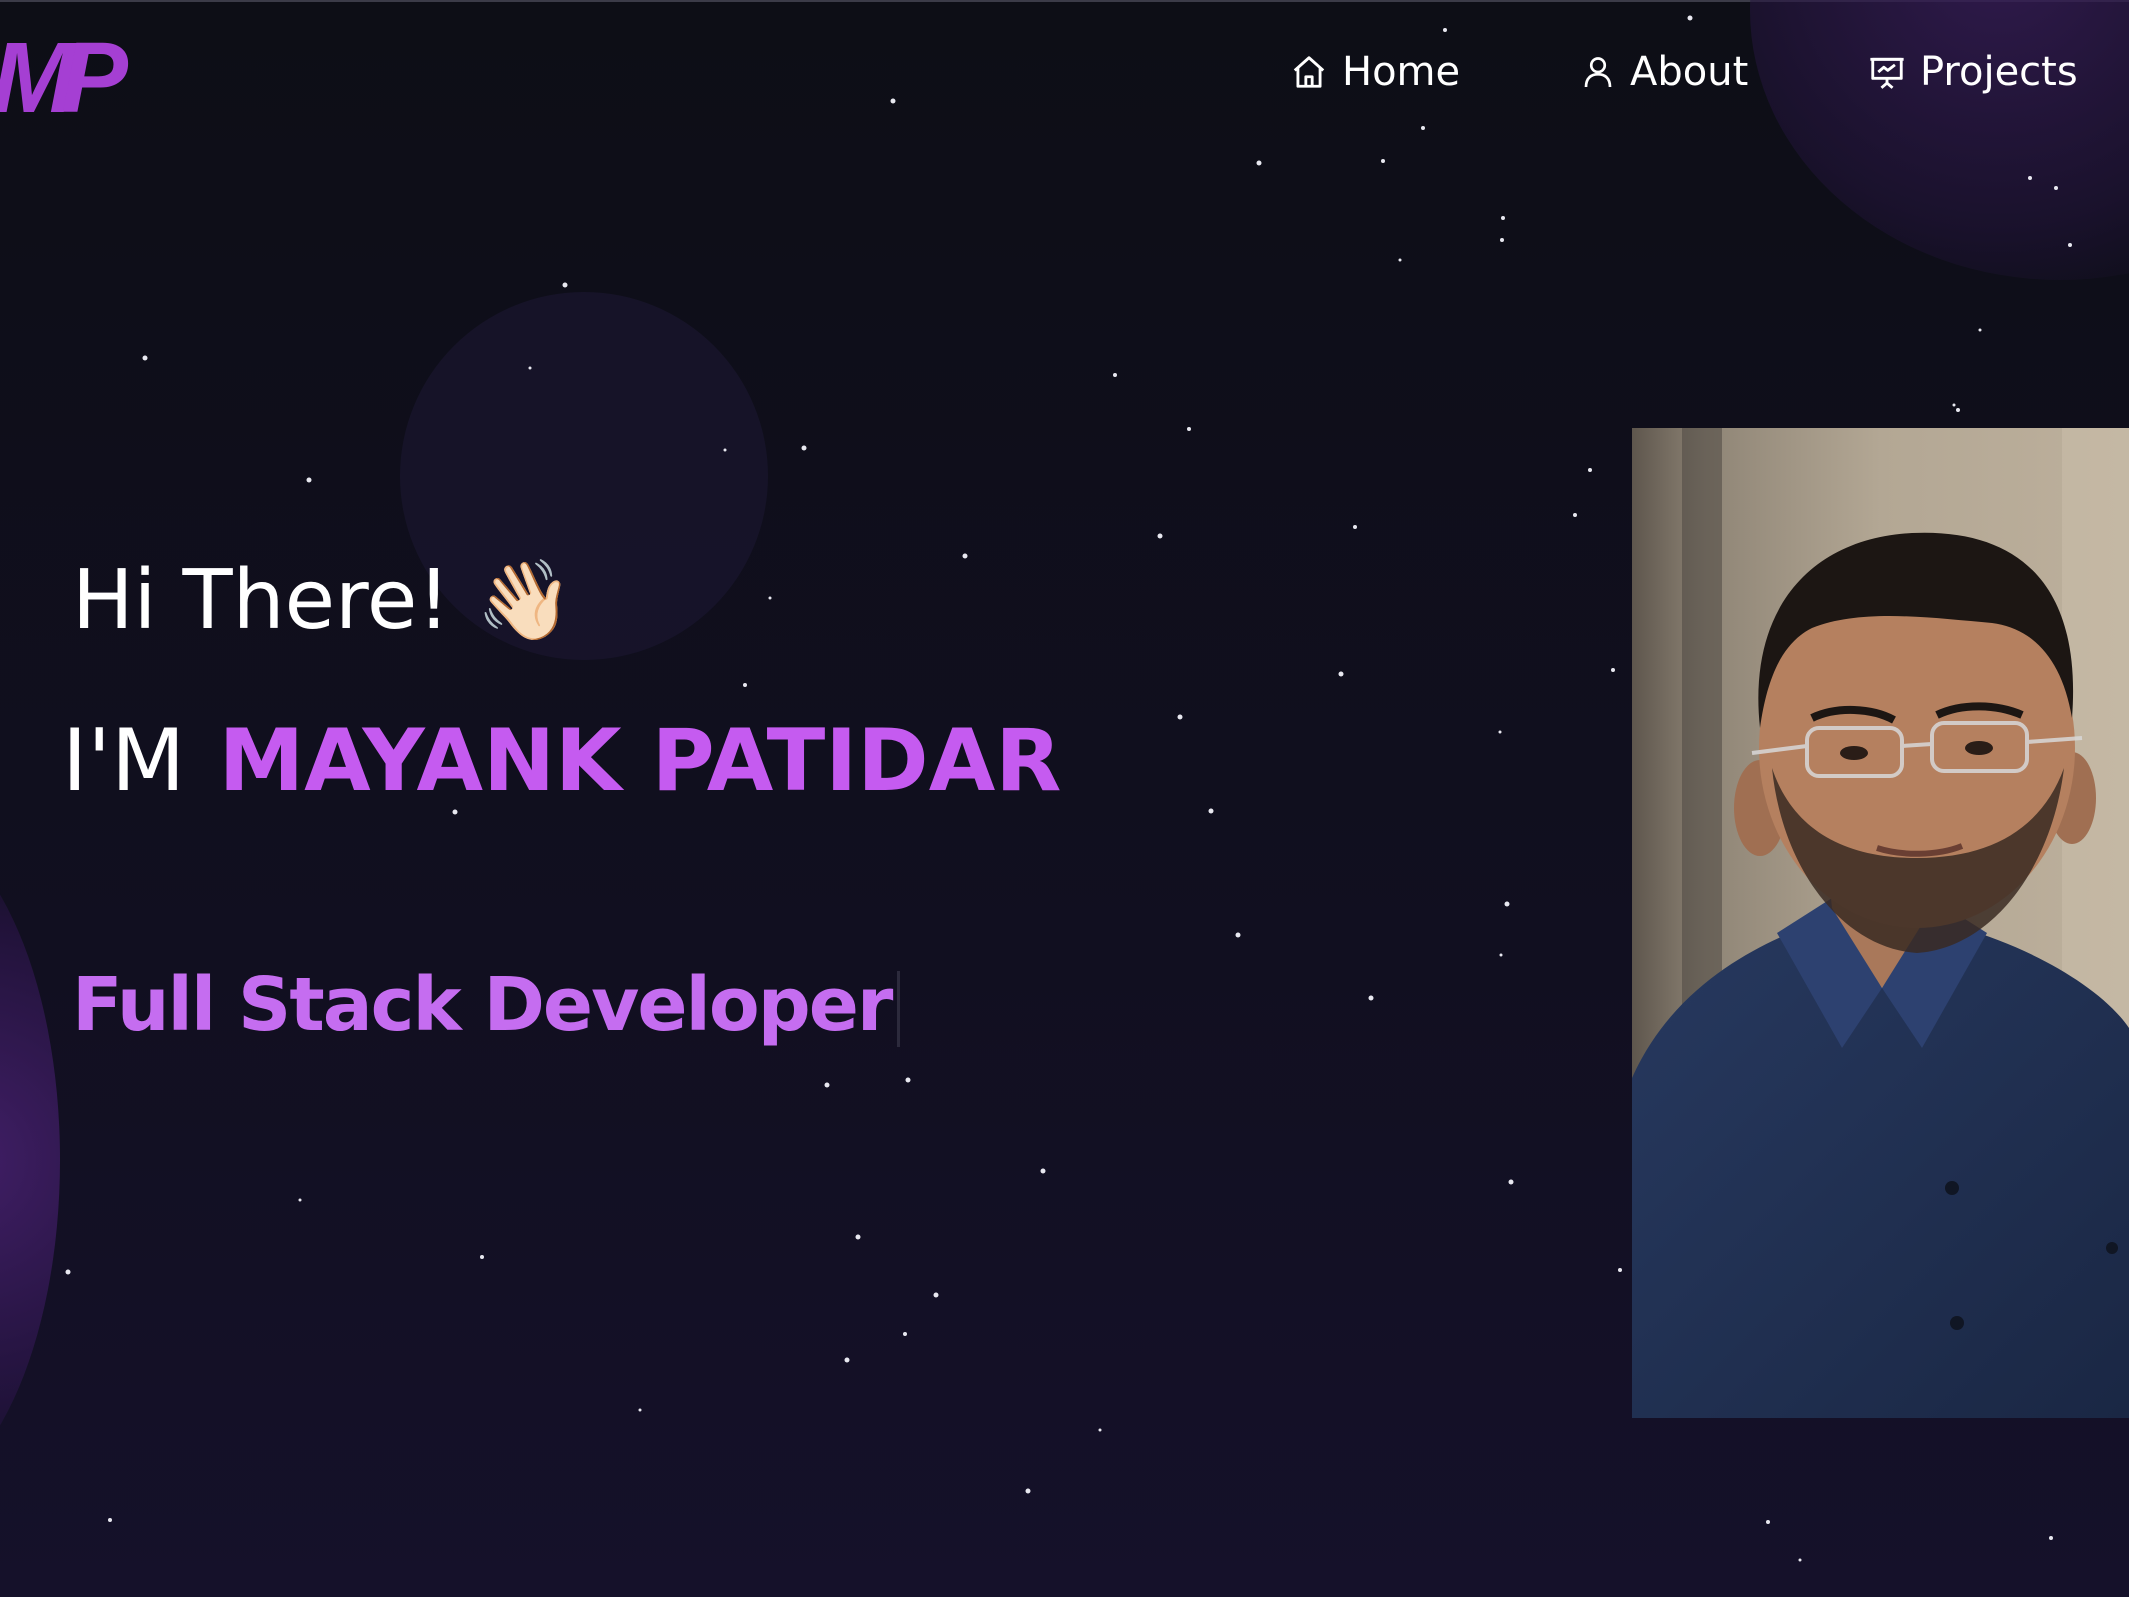 This screenshot has height=1597, width=2129. Describe the element at coordinates (1887, 73) in the screenshot. I see `presentation-chart-icon` at that location.